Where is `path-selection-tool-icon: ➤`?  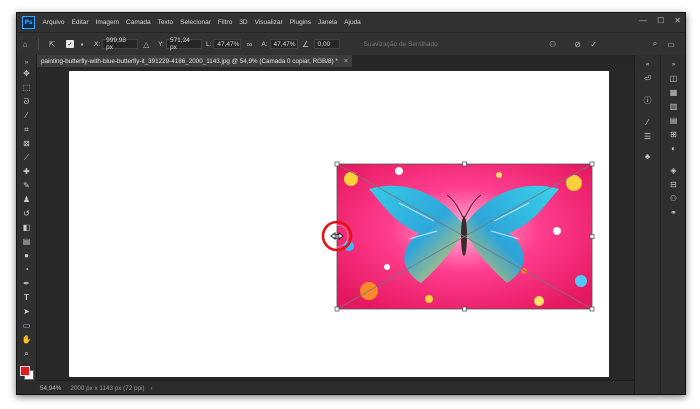 path-selection-tool-icon: ➤ is located at coordinates (26, 311).